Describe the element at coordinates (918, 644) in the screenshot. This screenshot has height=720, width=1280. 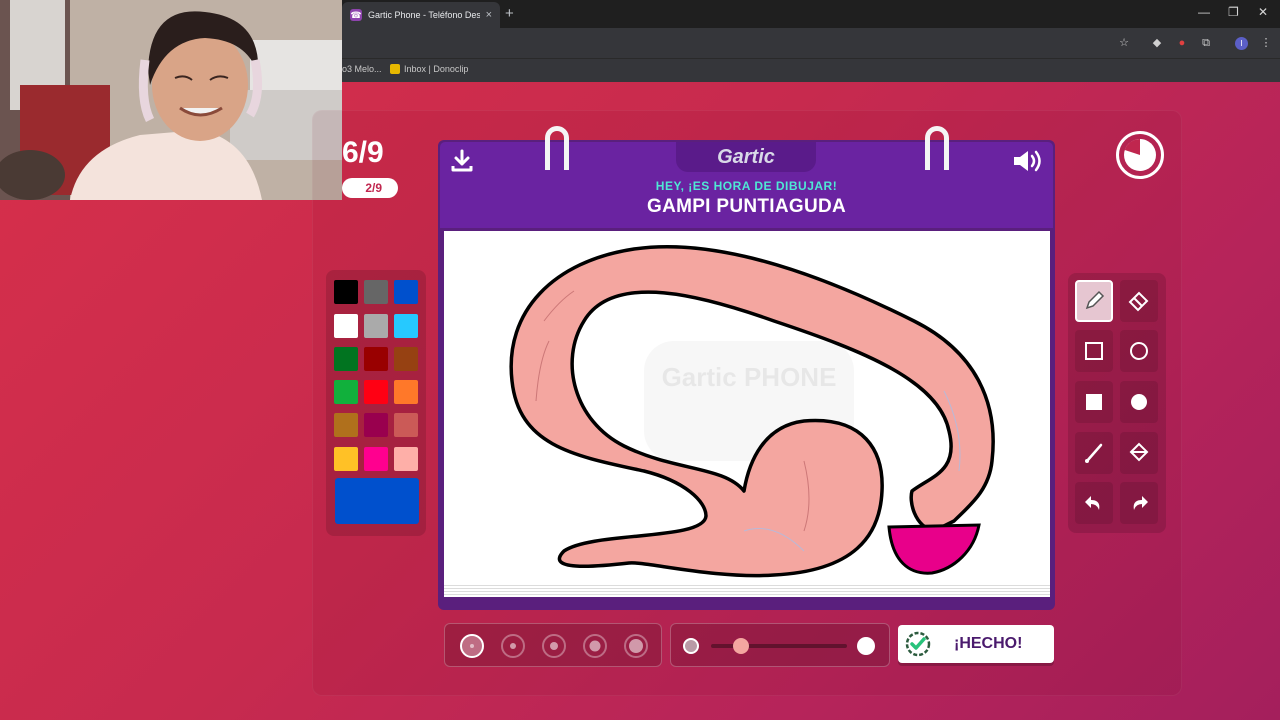
I see `check-icon` at that location.